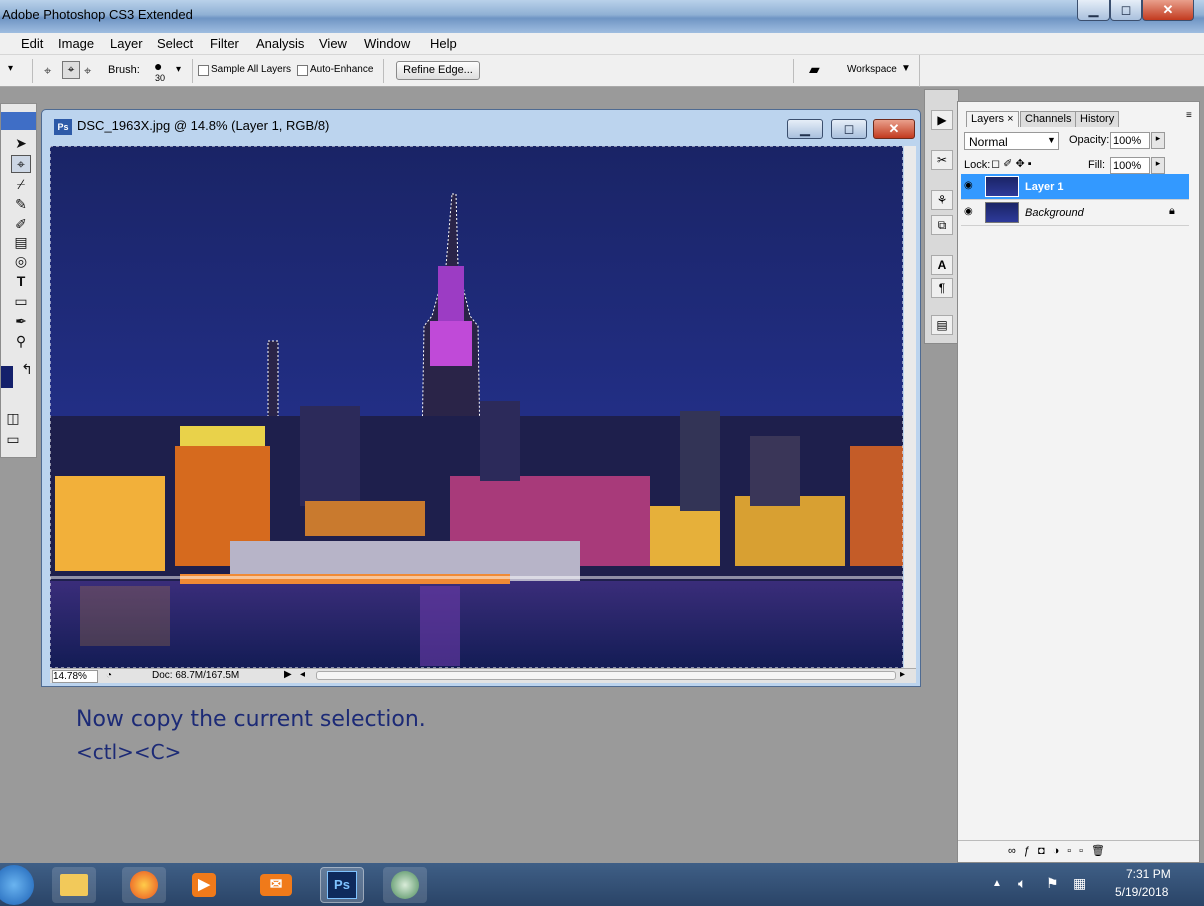 The width and height of the screenshot is (1204, 906). What do you see at coordinates (21, 261) in the screenshot?
I see `dodge-tool-icon: ◎` at bounding box center [21, 261].